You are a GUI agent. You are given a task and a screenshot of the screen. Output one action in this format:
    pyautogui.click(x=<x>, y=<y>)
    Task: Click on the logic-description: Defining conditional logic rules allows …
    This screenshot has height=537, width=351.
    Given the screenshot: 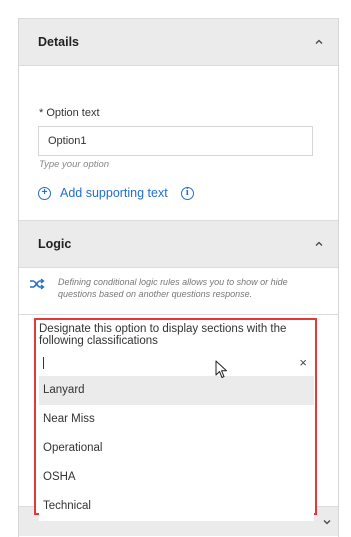 What is the action you would take?
    pyautogui.click(x=173, y=288)
    